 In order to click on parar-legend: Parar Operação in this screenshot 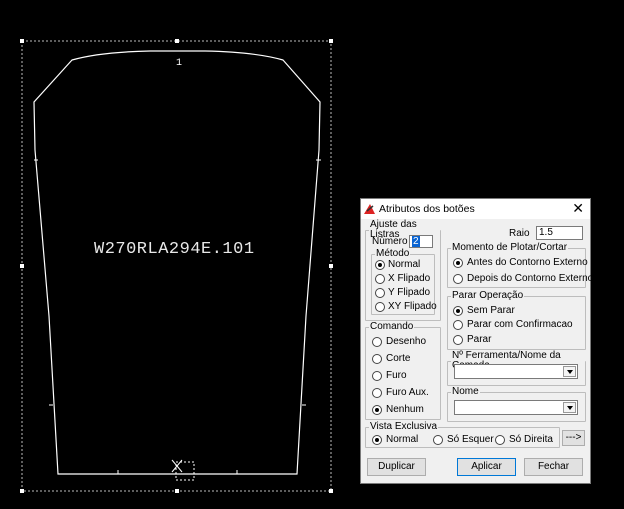, I will do `click(488, 295)`.